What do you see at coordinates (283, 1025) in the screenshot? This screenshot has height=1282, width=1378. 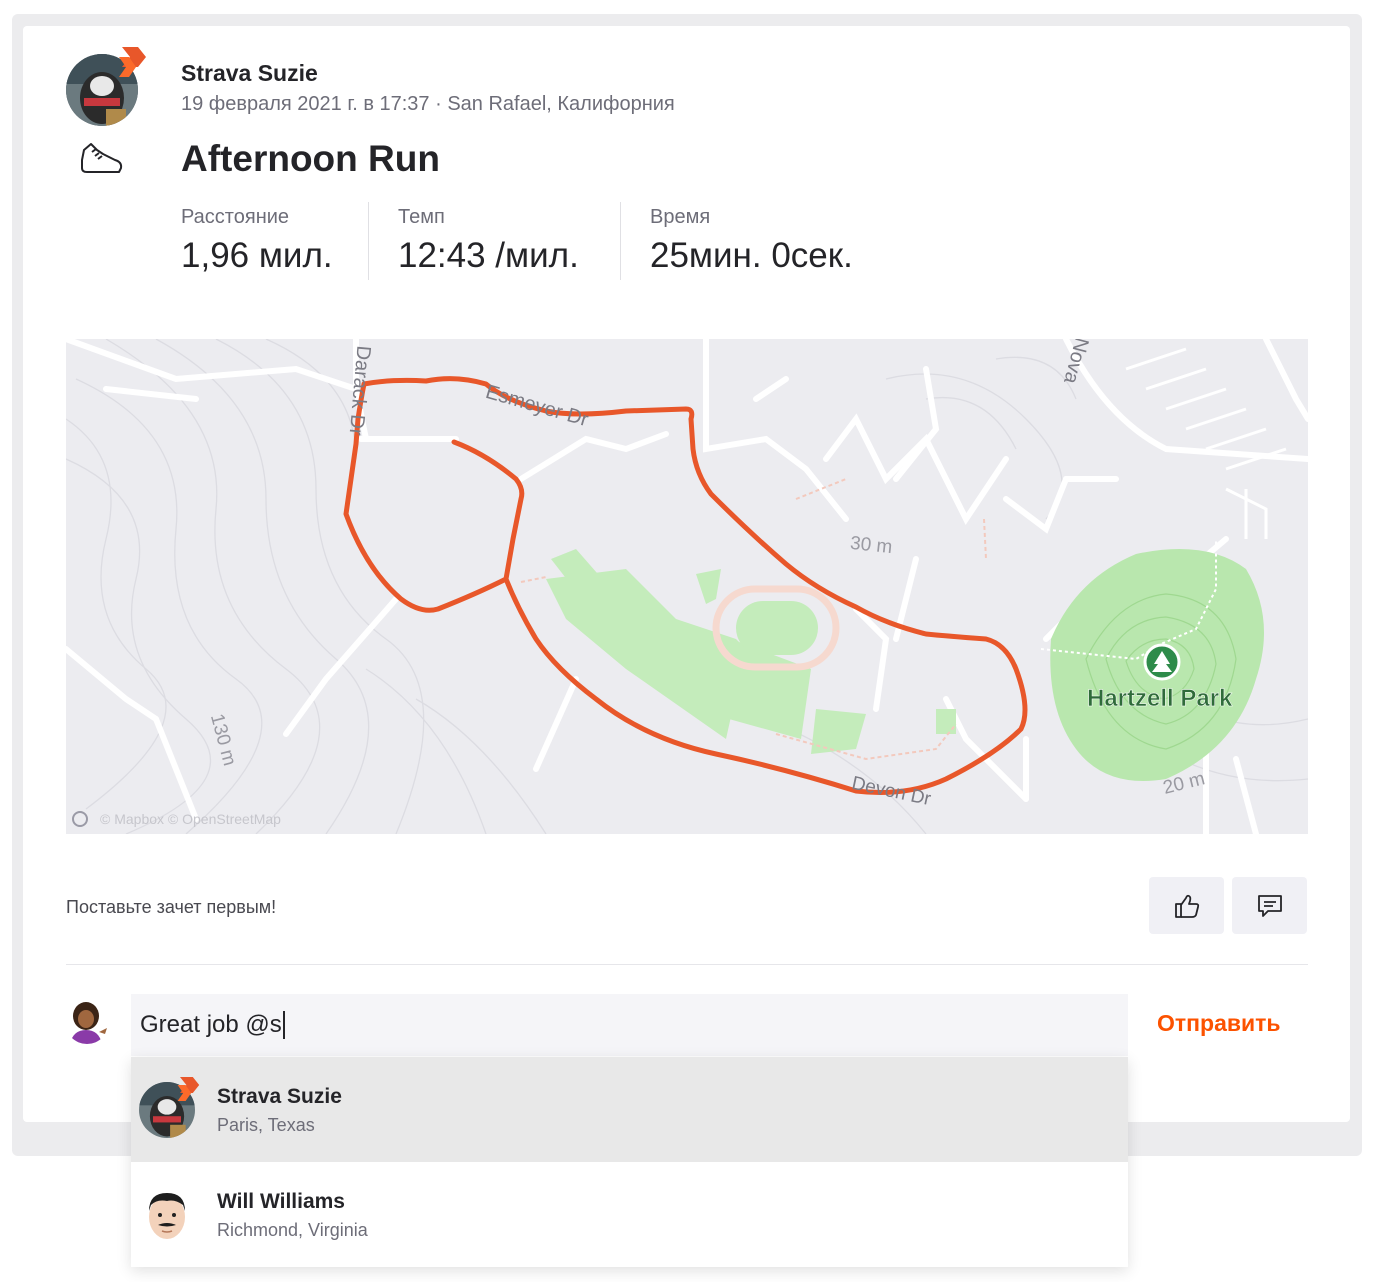 I see `text-caret` at bounding box center [283, 1025].